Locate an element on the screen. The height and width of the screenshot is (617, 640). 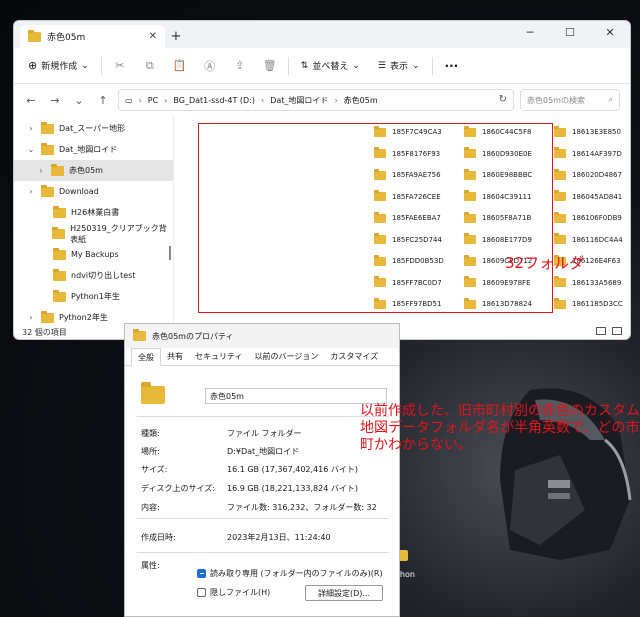
folder-item: 186116DC4A4 is located at coordinates (592, 240).